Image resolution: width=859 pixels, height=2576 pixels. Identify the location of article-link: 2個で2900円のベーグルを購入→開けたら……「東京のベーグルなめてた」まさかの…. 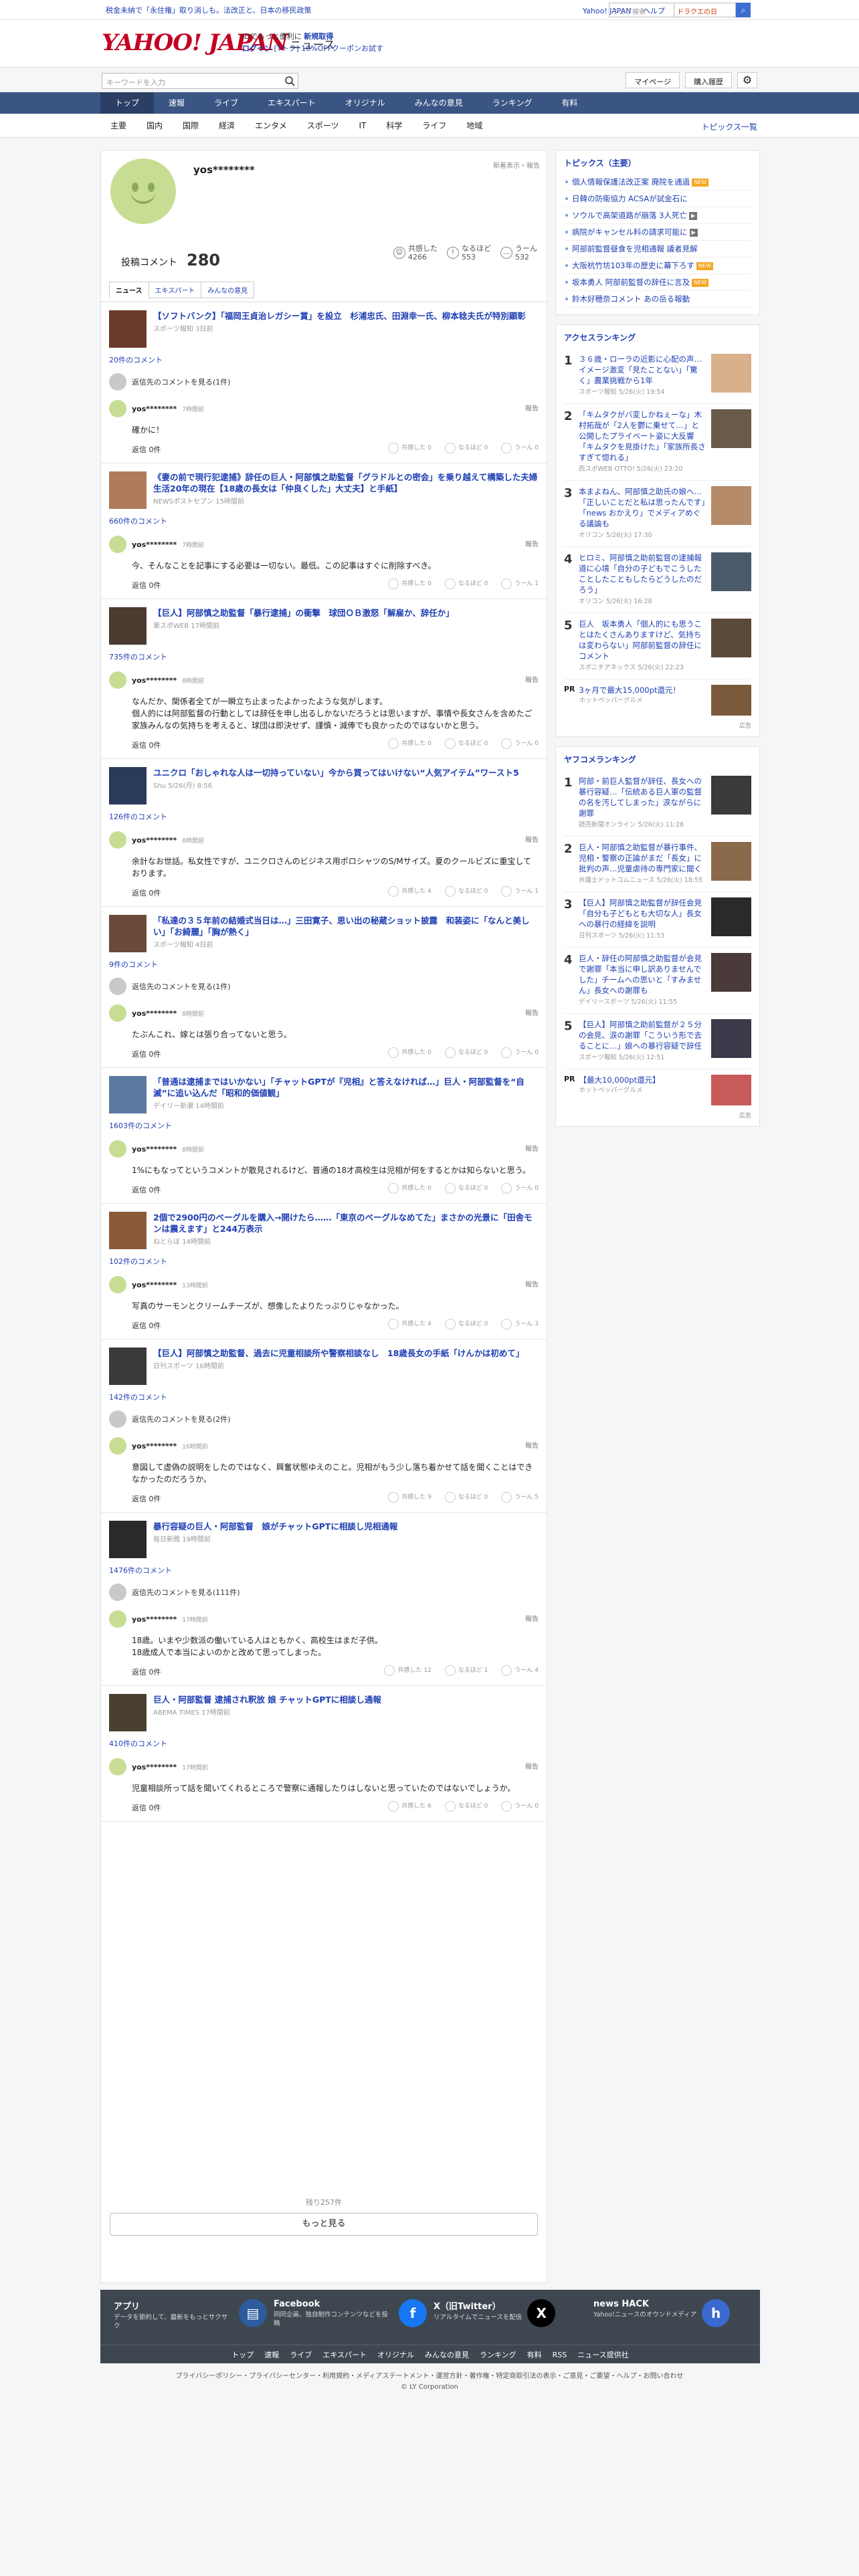
(324, 1231).